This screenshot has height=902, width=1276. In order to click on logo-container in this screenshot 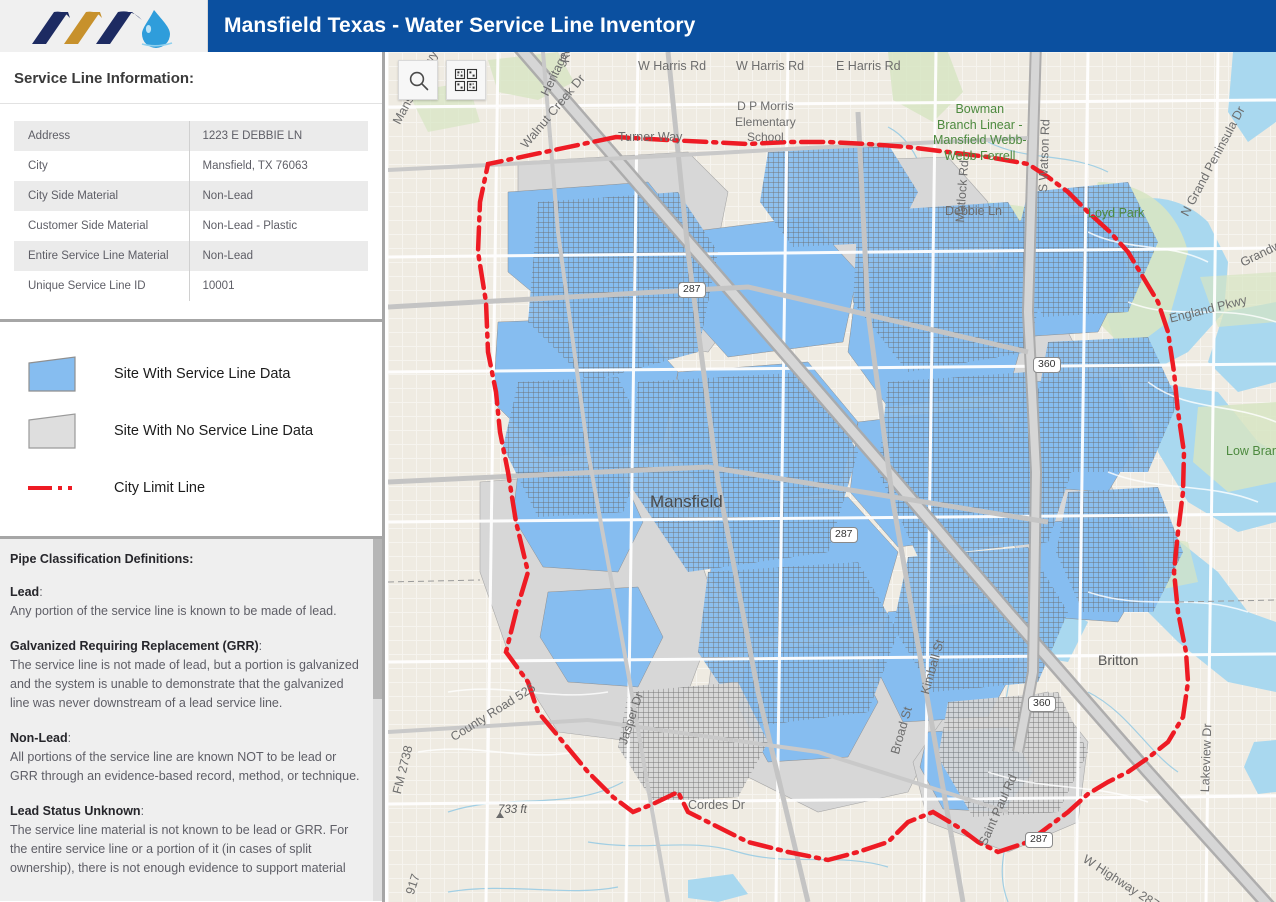, I will do `click(104, 26)`.